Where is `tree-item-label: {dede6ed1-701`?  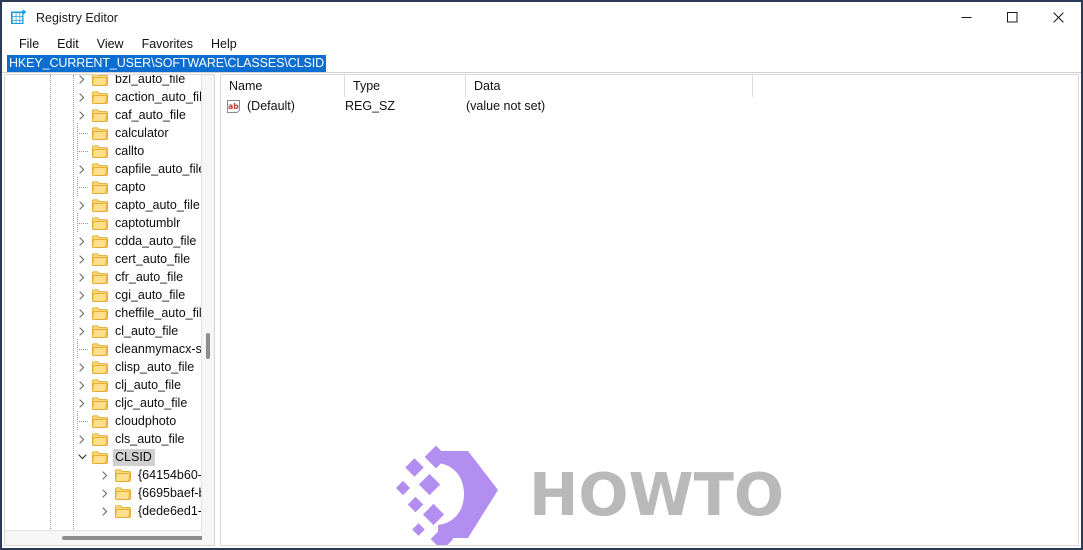 tree-item-label: {dede6ed1-701 is located at coordinates (170, 510).